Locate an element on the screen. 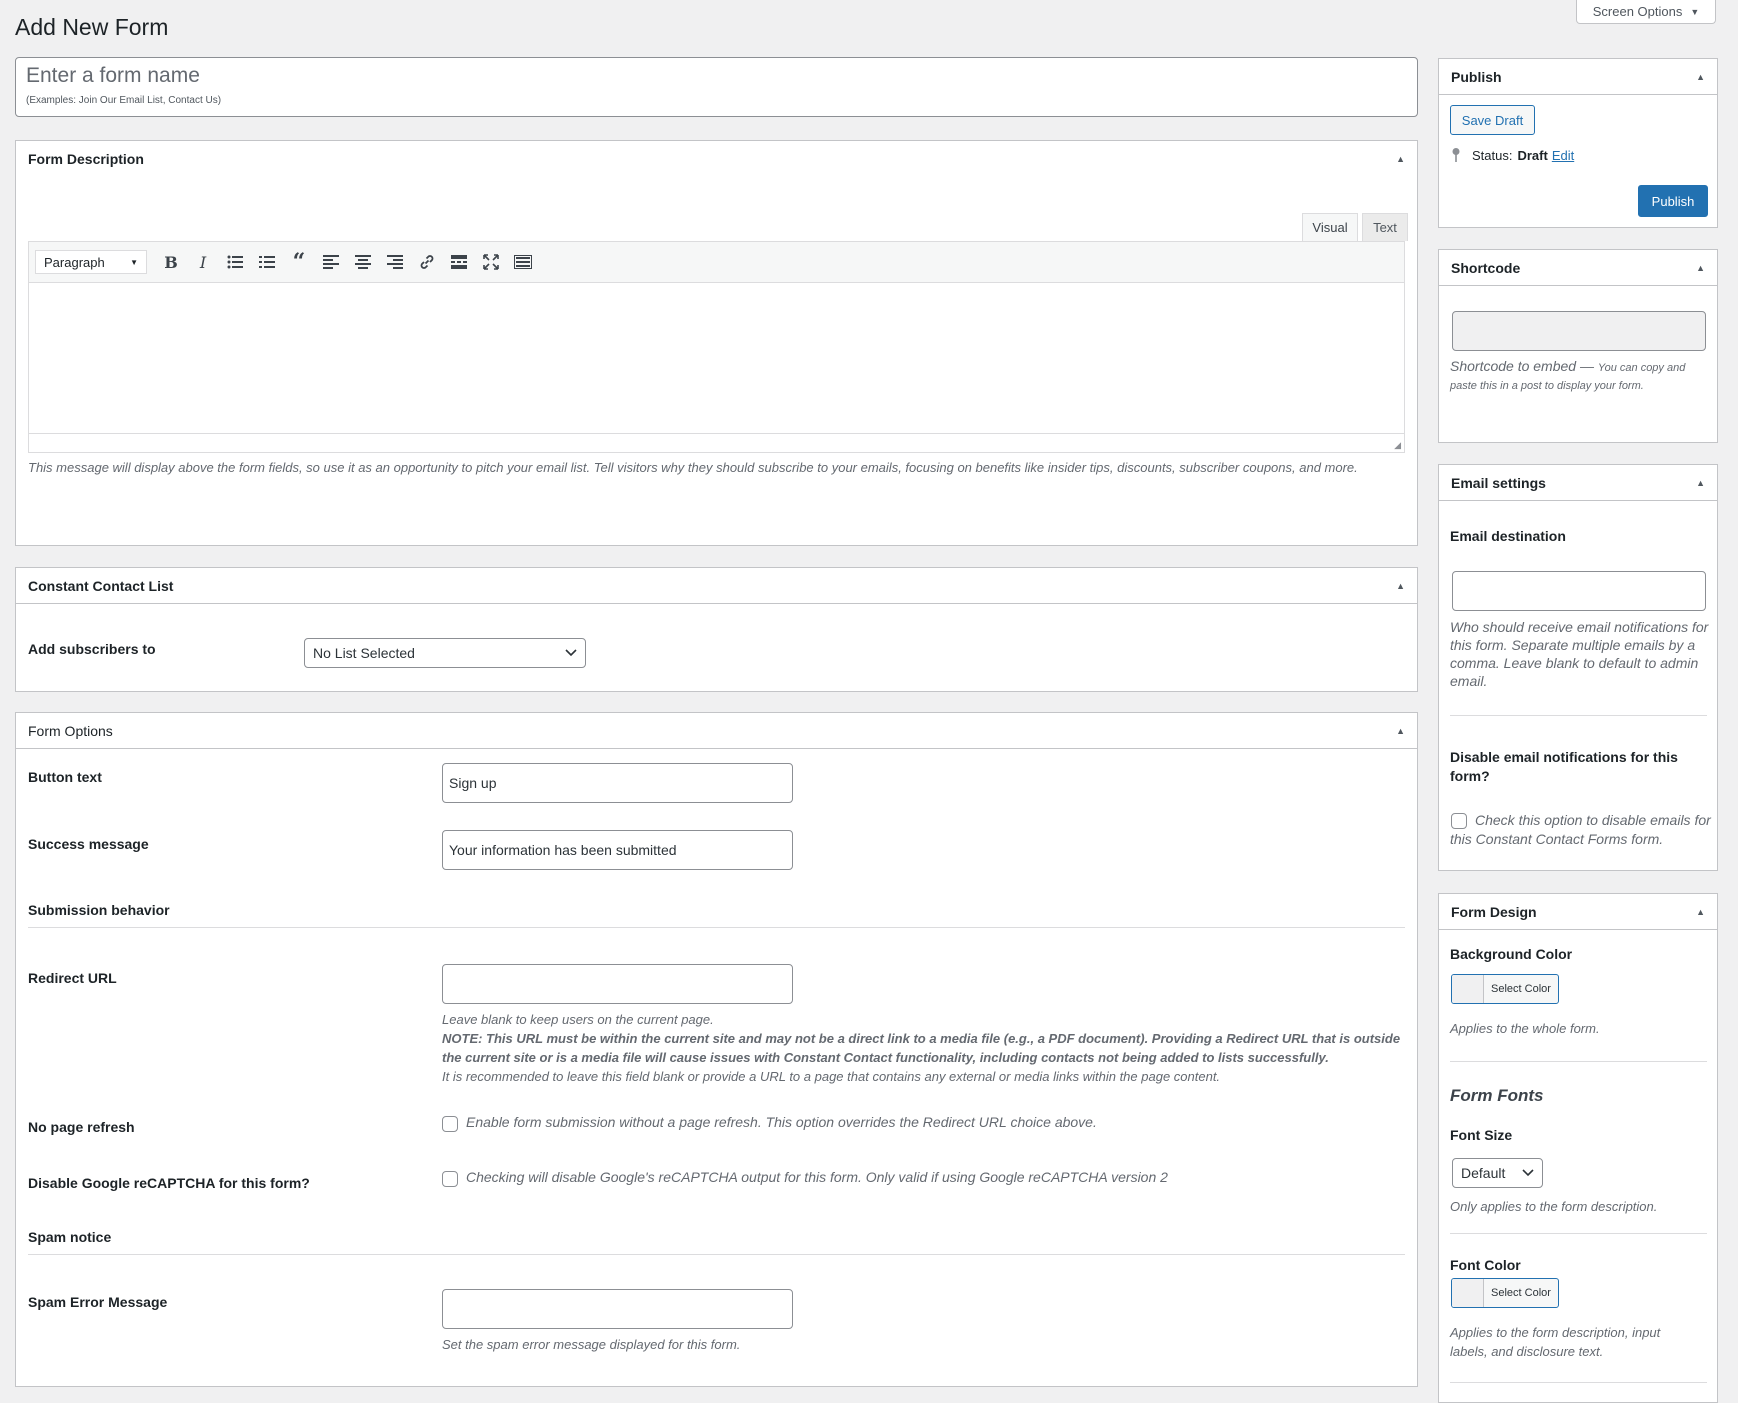 This screenshot has width=1738, height=1403. form-description-header: Form Description ▲ is located at coordinates (716, 159).